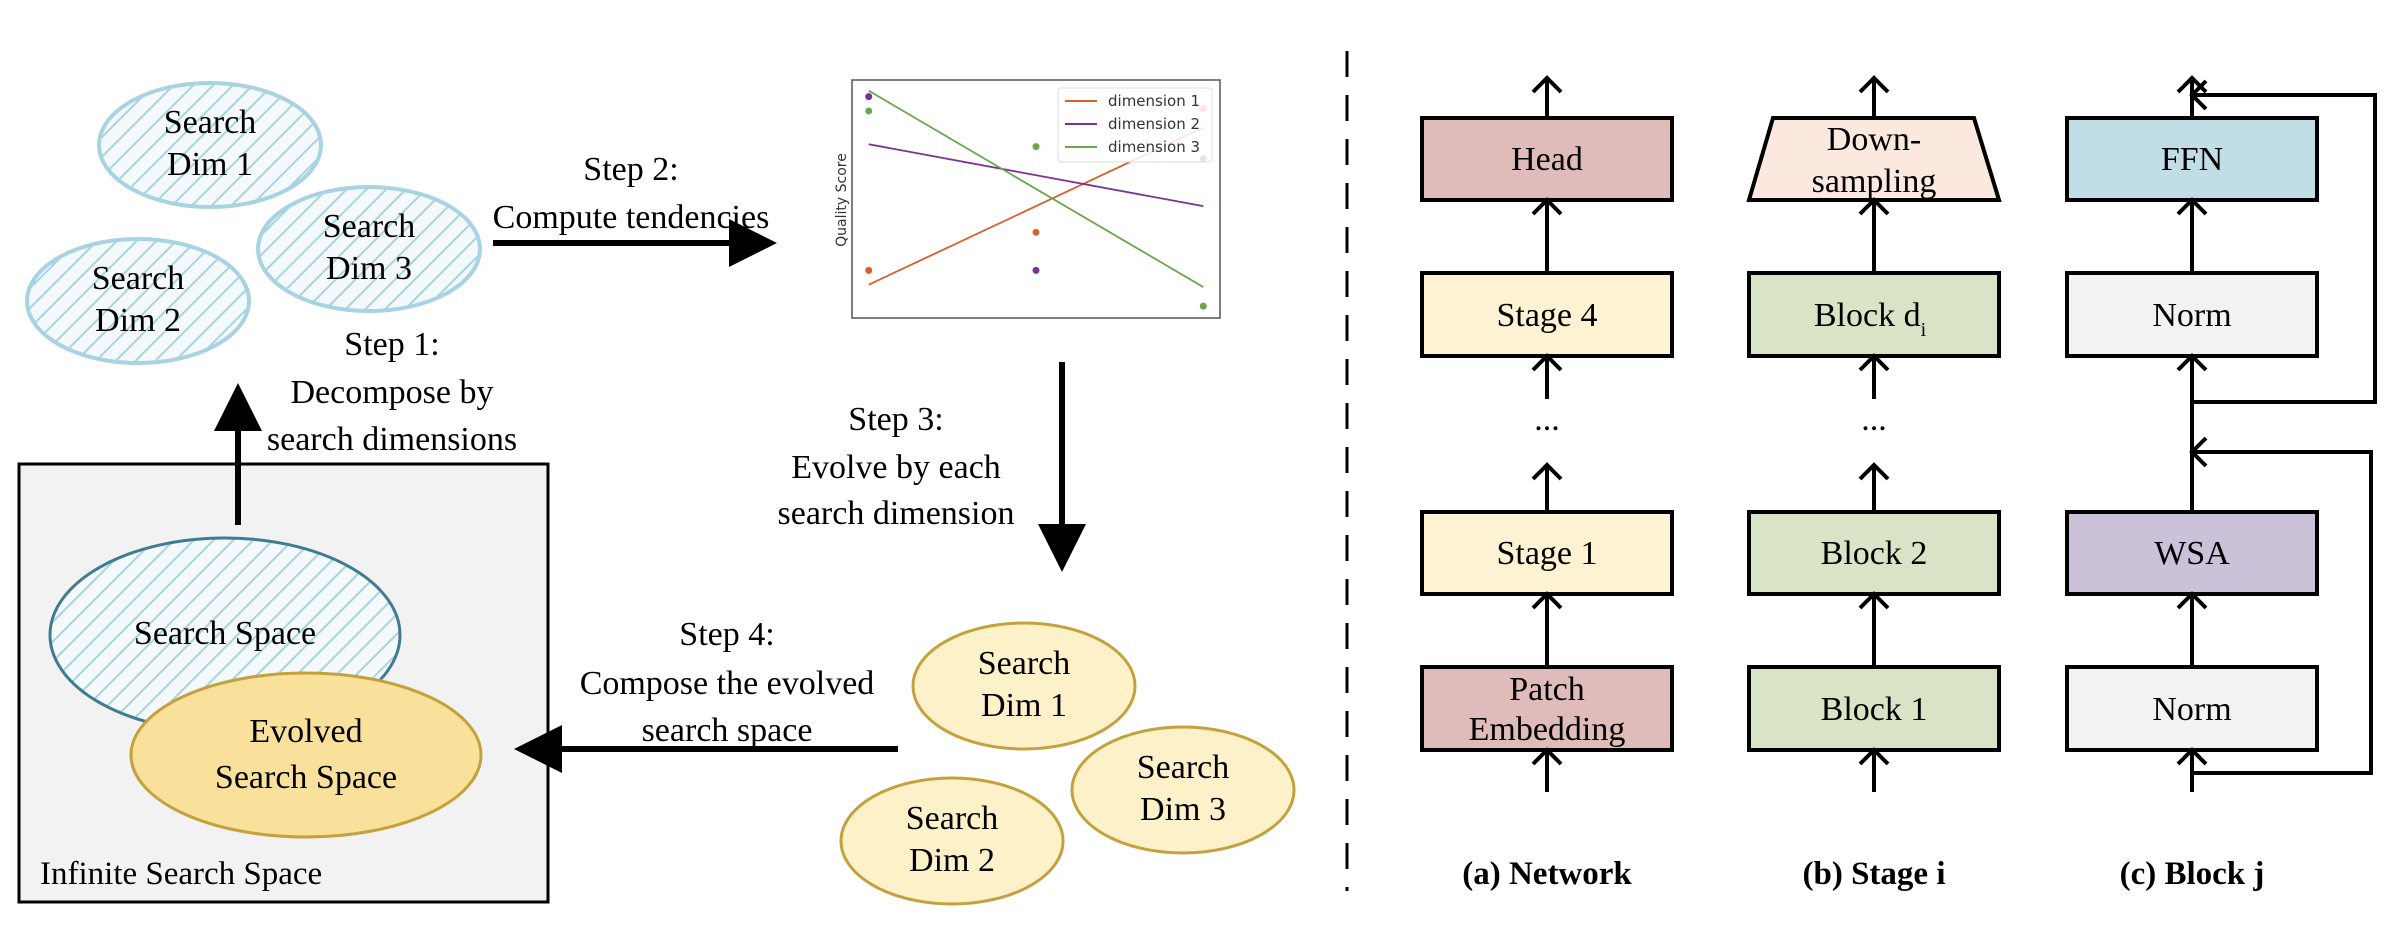 The height and width of the screenshot is (942, 2392). What do you see at coordinates (1024, 686) in the screenshot?
I see `evolved-dim-1: Search Dim 1` at bounding box center [1024, 686].